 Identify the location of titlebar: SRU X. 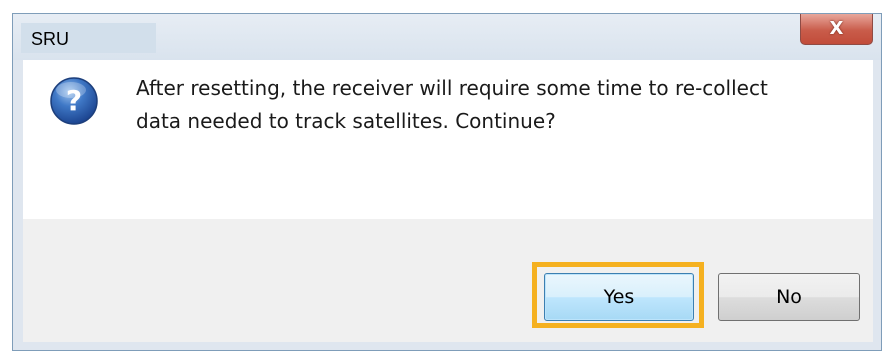
(447, 37).